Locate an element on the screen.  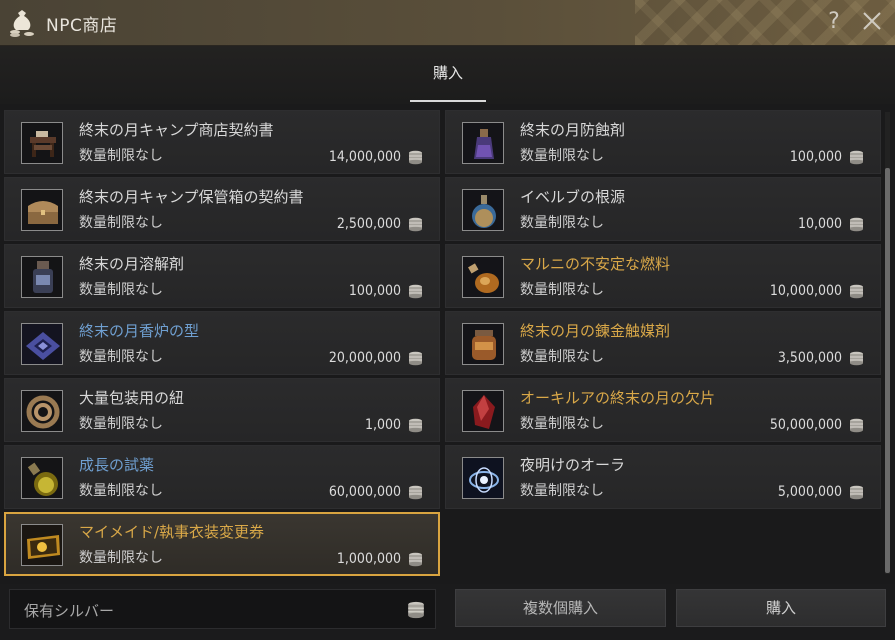
tab-purchase-label: 購入 is located at coordinates (447, 73).